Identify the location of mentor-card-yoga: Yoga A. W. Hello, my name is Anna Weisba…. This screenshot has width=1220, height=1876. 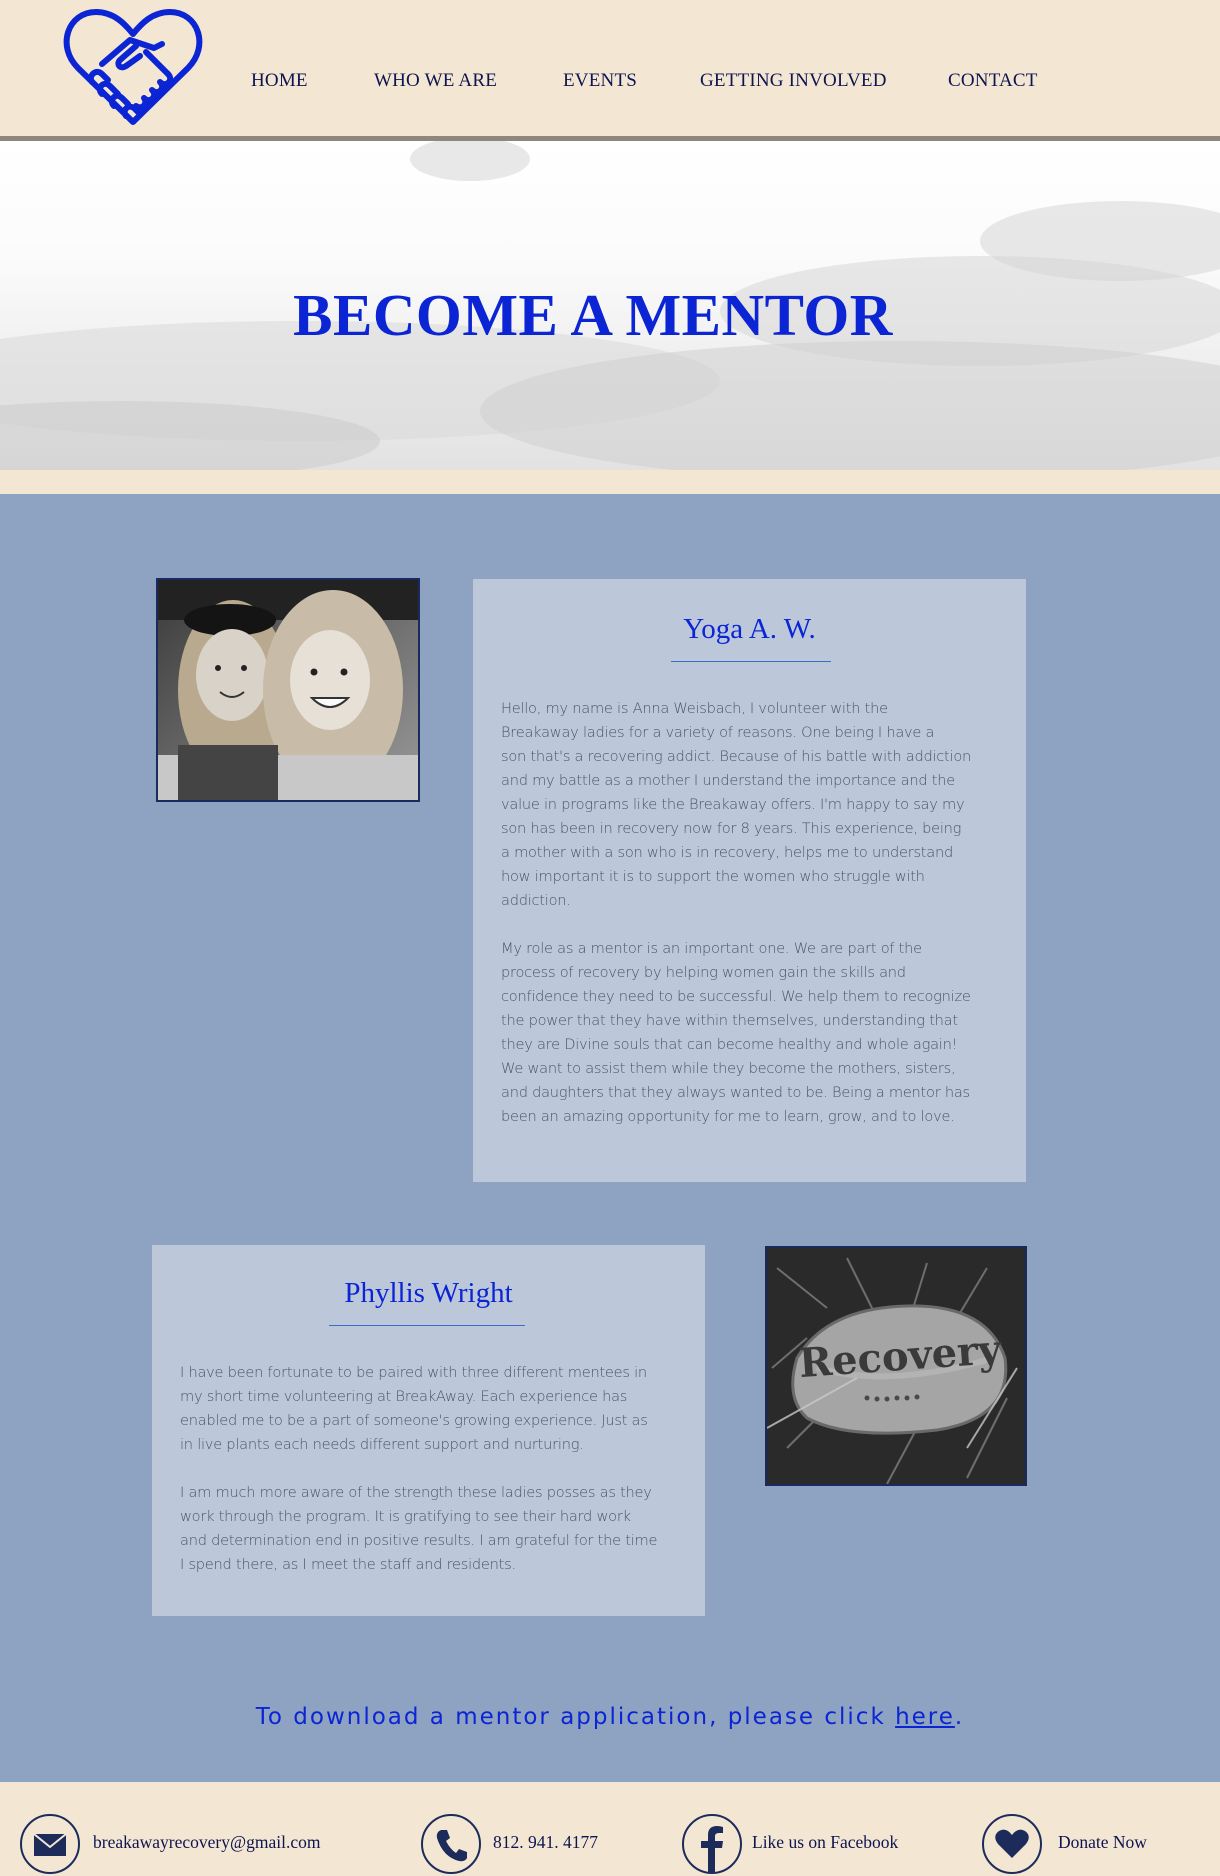
(749, 880).